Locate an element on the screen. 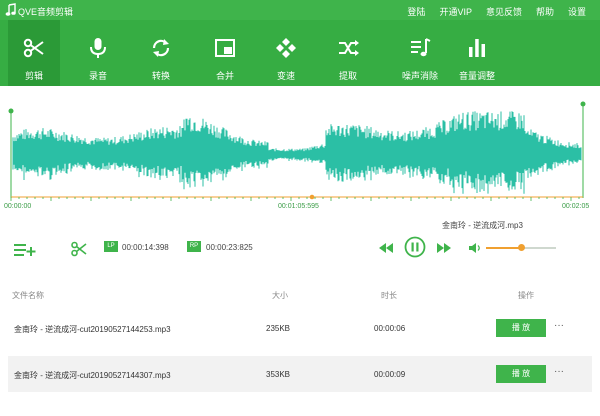  volume-slider is located at coordinates (521, 247).